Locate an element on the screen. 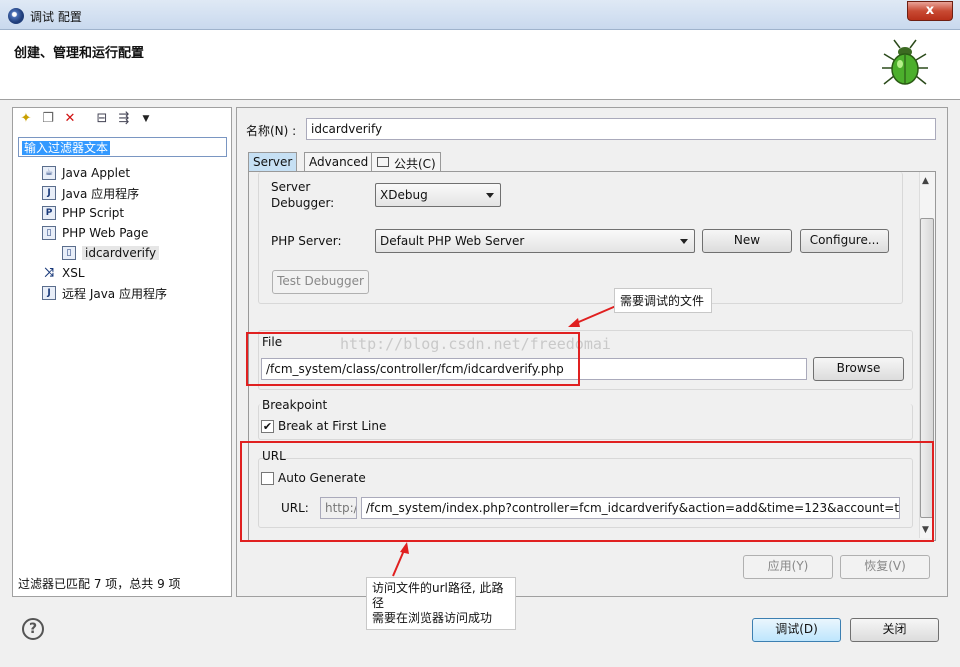 The height and width of the screenshot is (667, 960). filter-input: 输入过滤器文本 is located at coordinates (122, 147).